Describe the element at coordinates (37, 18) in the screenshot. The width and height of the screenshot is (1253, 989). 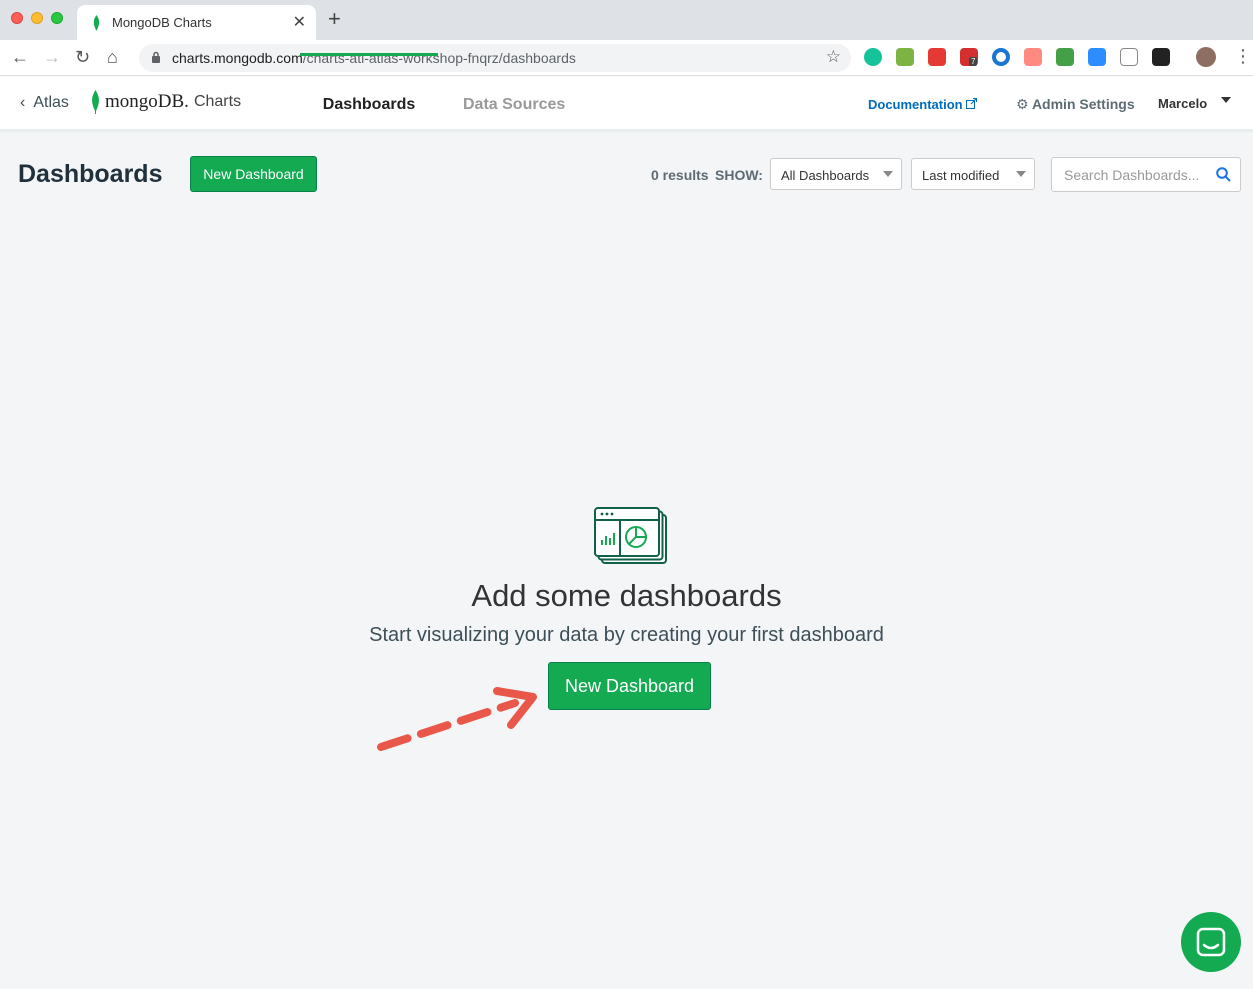
I see `window-minimize-control` at that location.